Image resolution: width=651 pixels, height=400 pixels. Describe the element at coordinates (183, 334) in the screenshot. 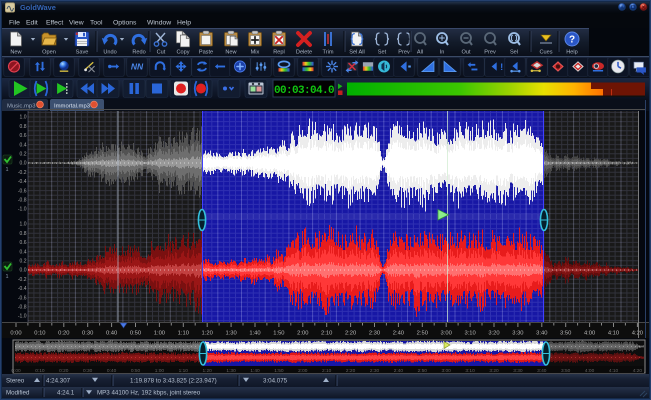

I see `svg-text: 1:10` at that location.